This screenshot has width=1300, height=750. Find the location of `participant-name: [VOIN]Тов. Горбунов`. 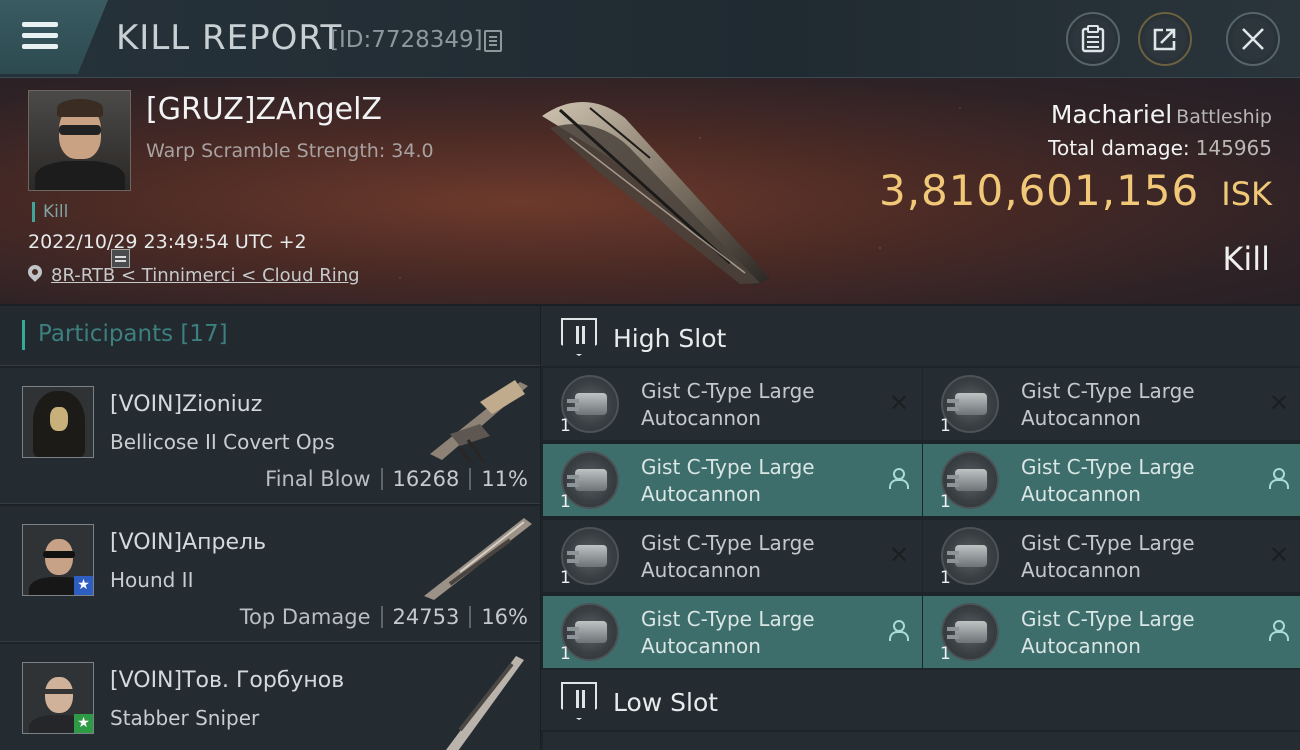

participant-name: [VOIN]Тов. Горбунов is located at coordinates (227, 680).